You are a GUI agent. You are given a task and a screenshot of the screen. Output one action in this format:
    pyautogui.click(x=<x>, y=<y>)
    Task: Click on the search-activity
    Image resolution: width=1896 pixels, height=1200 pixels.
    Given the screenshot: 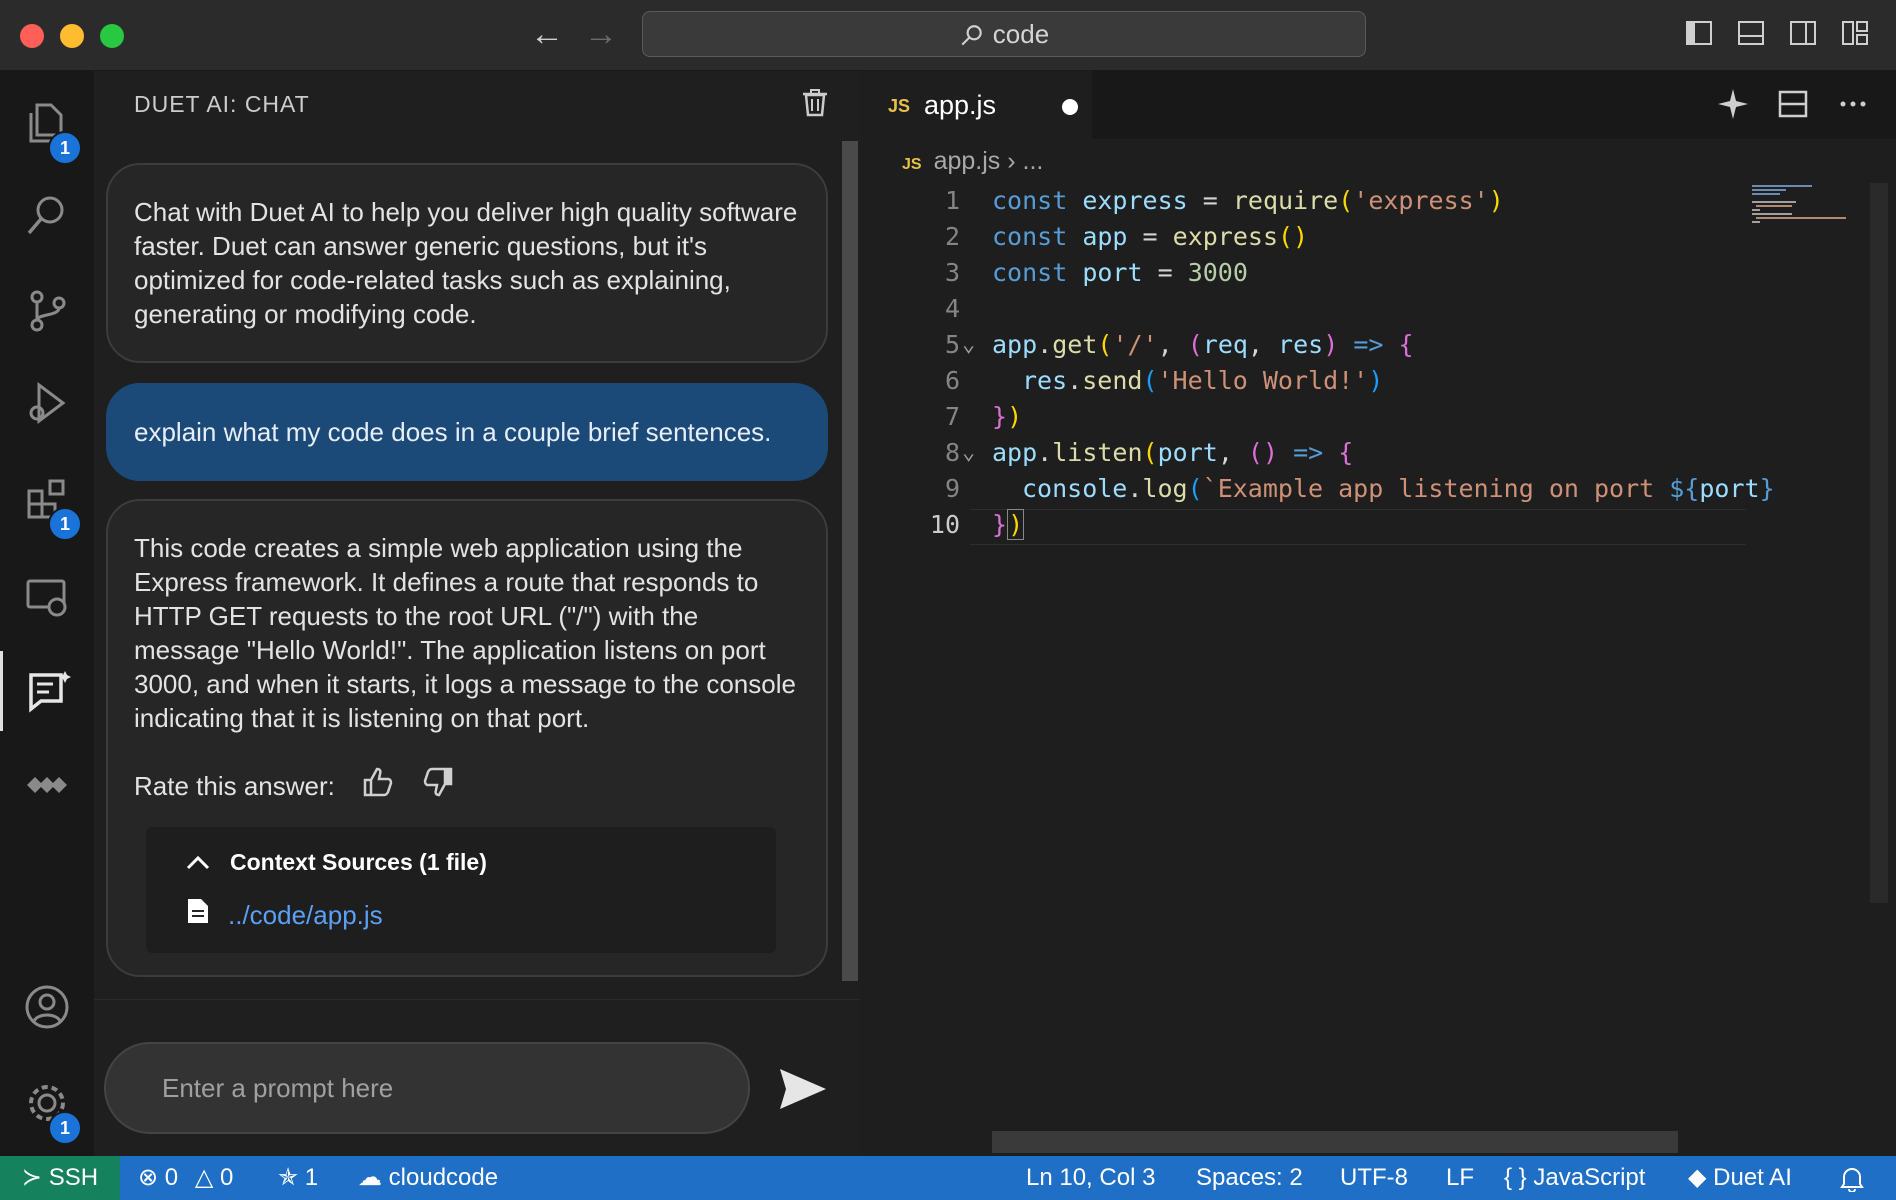 What is the action you would take?
    pyautogui.click(x=47, y=215)
    